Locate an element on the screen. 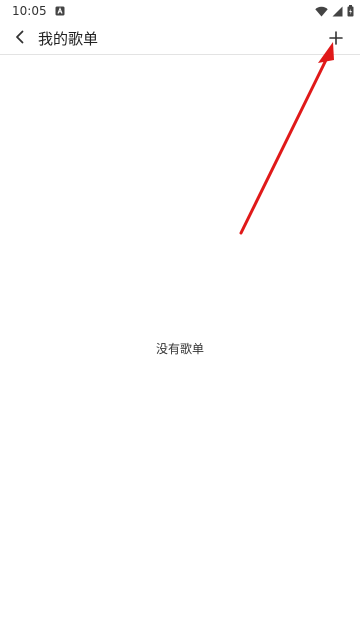 The image size is (360, 640). status-left: 10:05 is located at coordinates (38, 11).